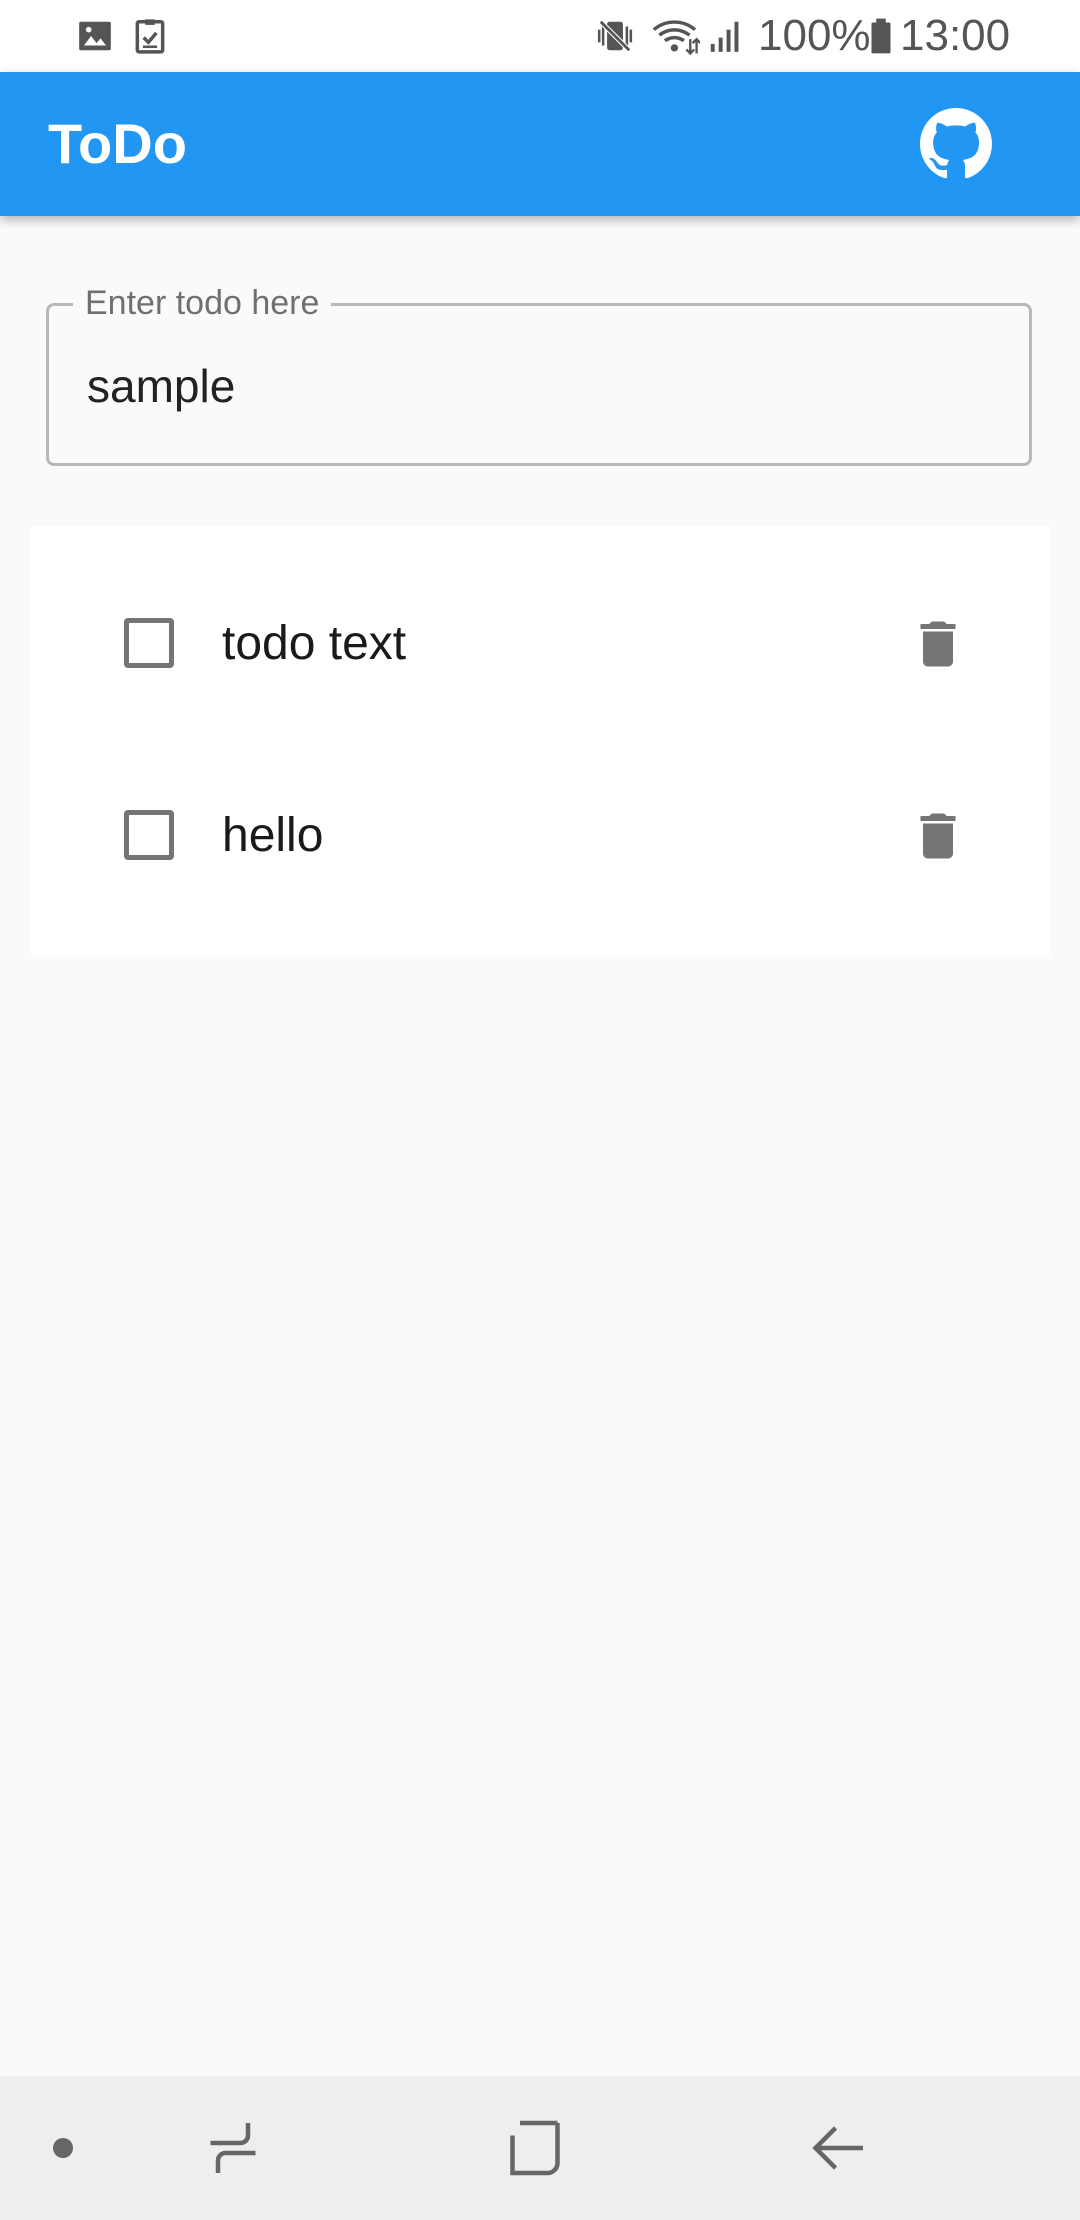 The image size is (1080, 2220). What do you see at coordinates (202, 303) in the screenshot?
I see `todo-input-label: Enter todo here` at bounding box center [202, 303].